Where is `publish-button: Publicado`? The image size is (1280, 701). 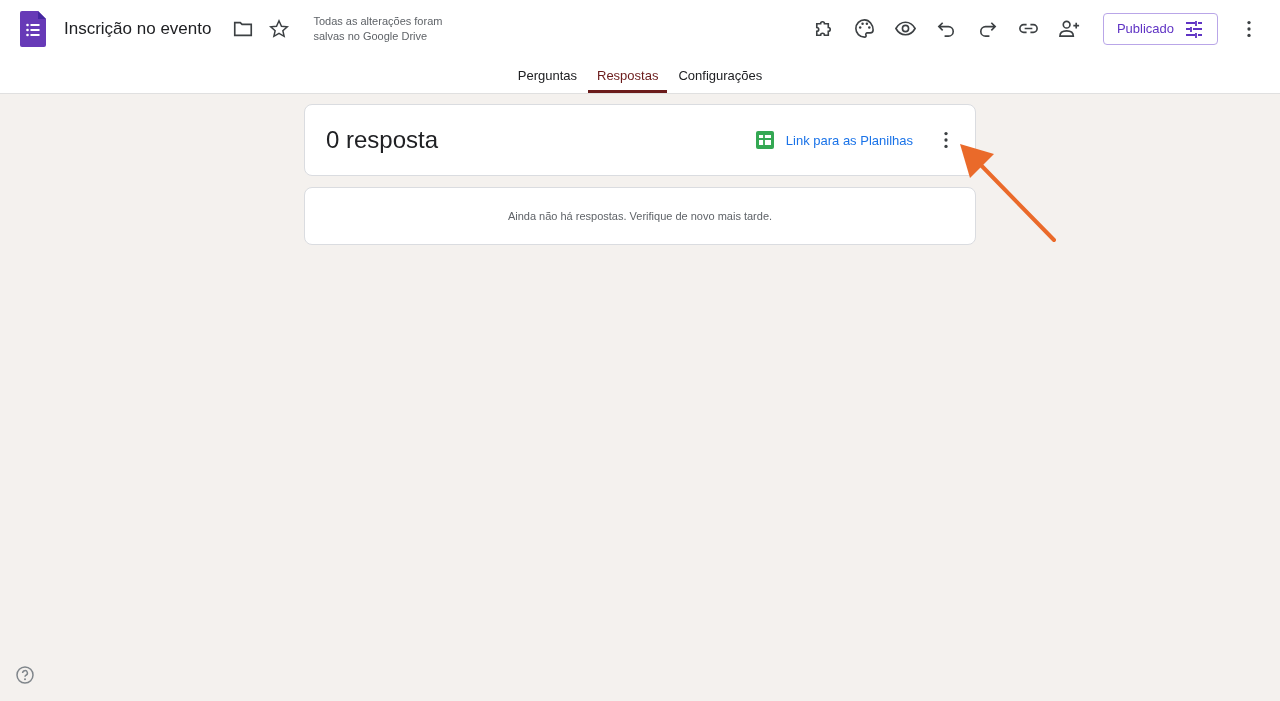
publish-button: Publicado is located at coordinates (1160, 28).